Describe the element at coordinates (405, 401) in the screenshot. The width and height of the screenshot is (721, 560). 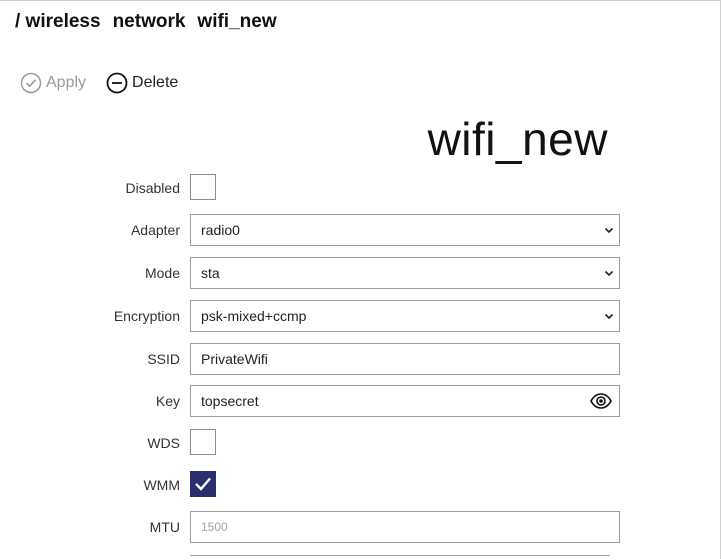
I see `key-input: topsecret` at that location.